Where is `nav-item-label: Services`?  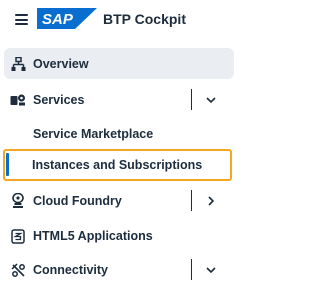
nav-item-label: Services is located at coordinates (59, 100).